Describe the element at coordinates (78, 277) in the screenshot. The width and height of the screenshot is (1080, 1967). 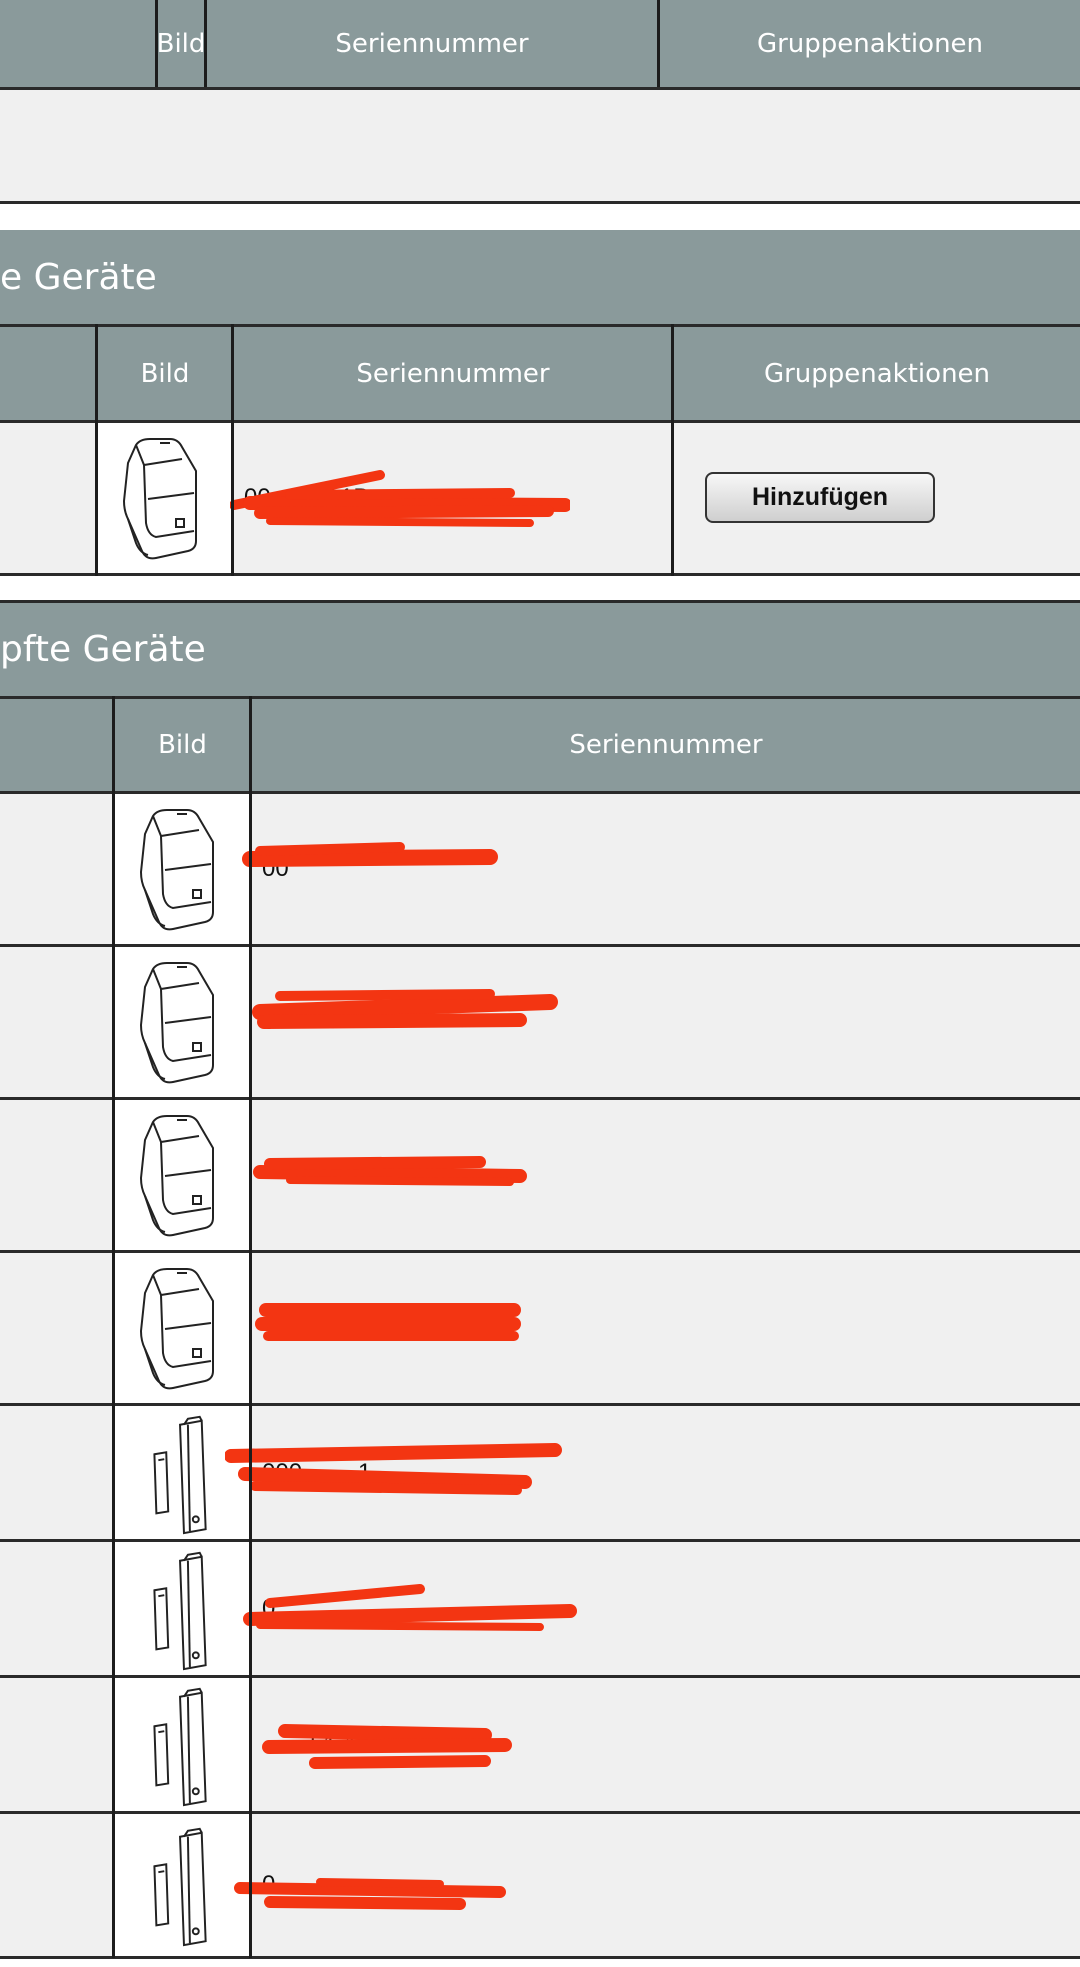
I see `section-title: e Geräte` at that location.